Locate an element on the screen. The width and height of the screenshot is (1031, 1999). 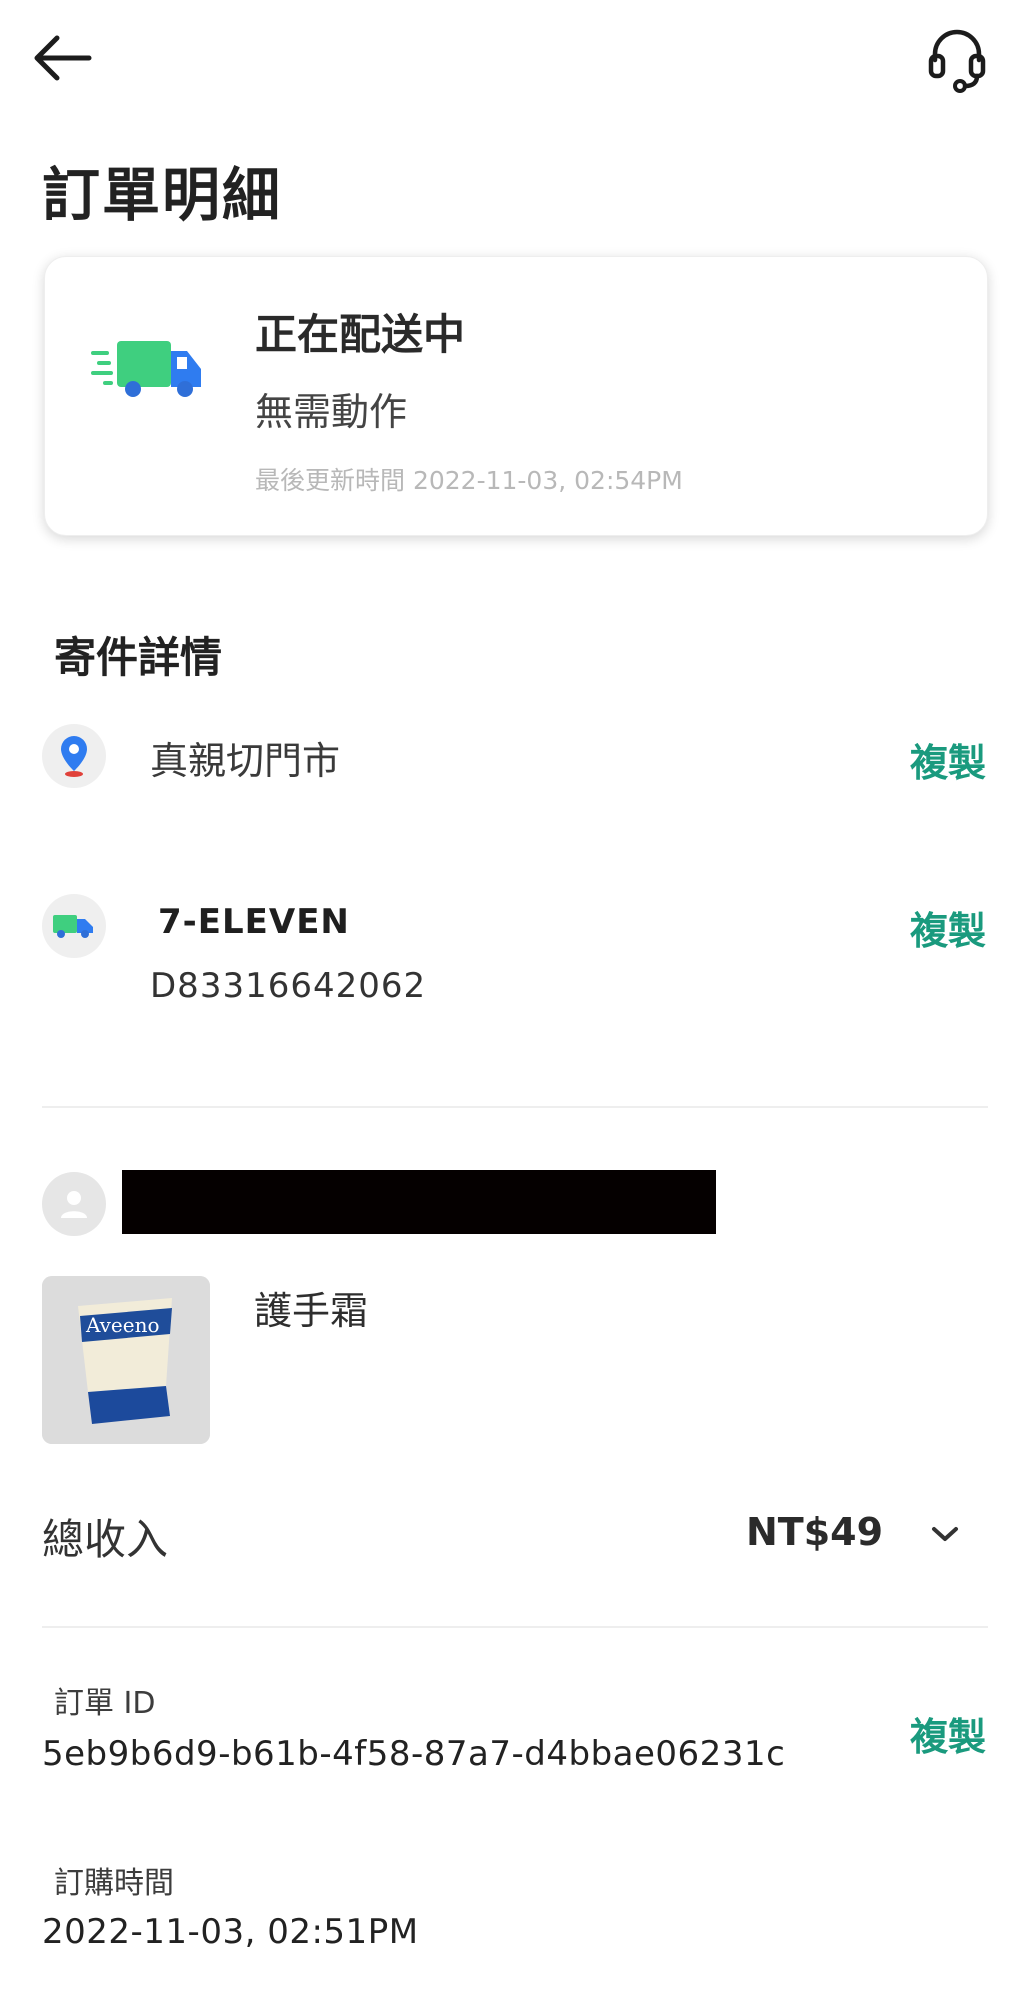
delivery-status-card: 正在配送中 無需動作 最後更新時間 2022-11-03, 02:54PM is located at coordinates (516, 396).